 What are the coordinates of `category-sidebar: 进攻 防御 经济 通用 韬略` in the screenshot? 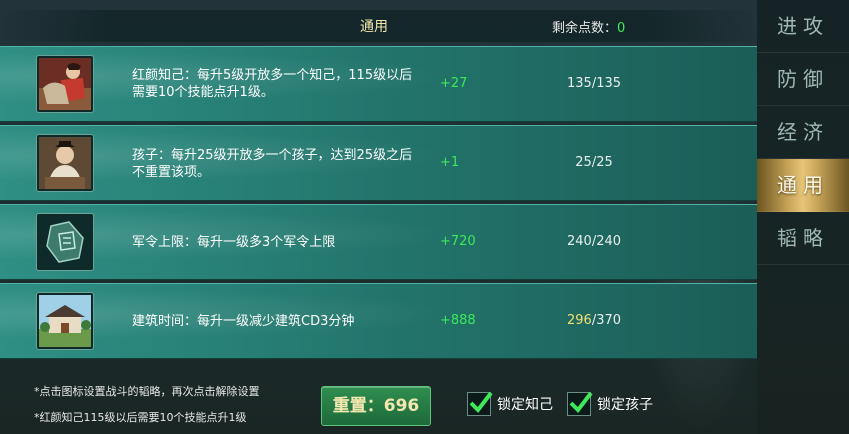 It's located at (803, 217).